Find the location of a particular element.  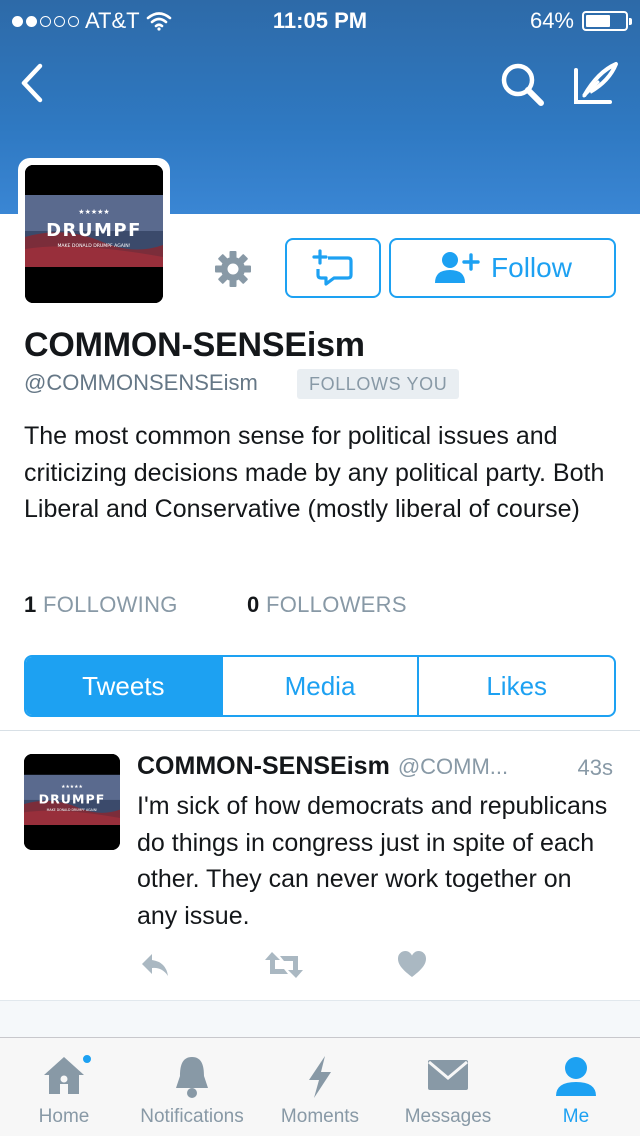

reply-icon is located at coordinates (155, 965).